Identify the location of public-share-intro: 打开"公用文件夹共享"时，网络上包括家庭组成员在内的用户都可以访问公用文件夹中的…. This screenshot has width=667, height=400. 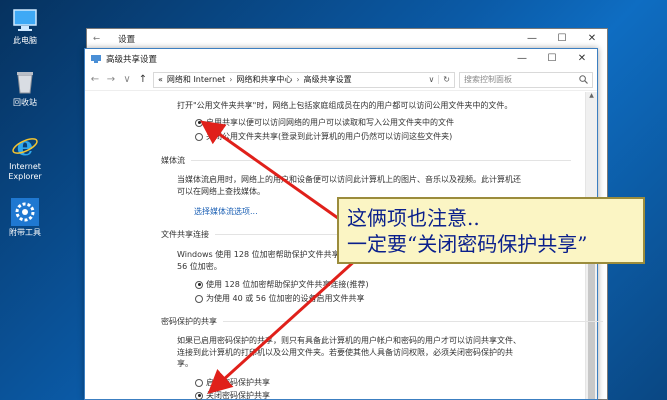
(345, 105).